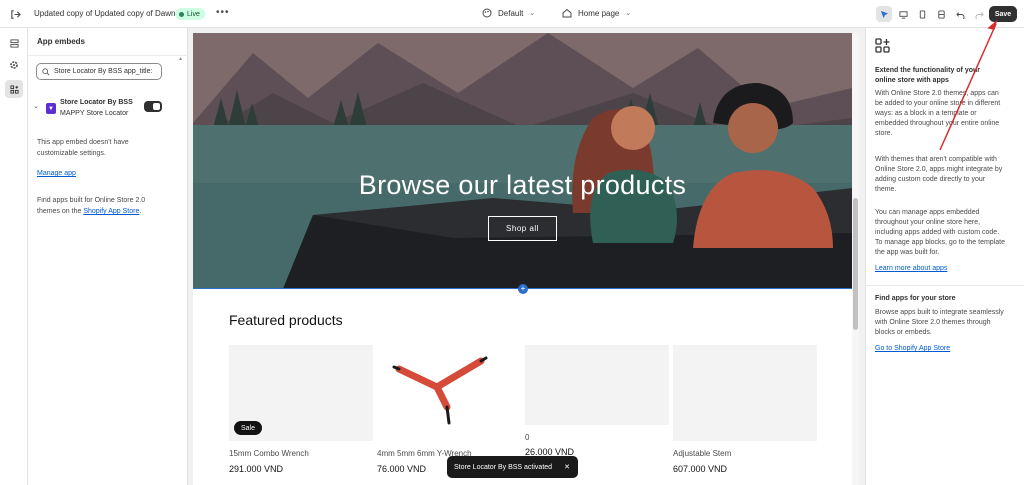  I want to click on product-card: Sale 15mm Combo Wrench 291.000 VND, so click(301, 409).